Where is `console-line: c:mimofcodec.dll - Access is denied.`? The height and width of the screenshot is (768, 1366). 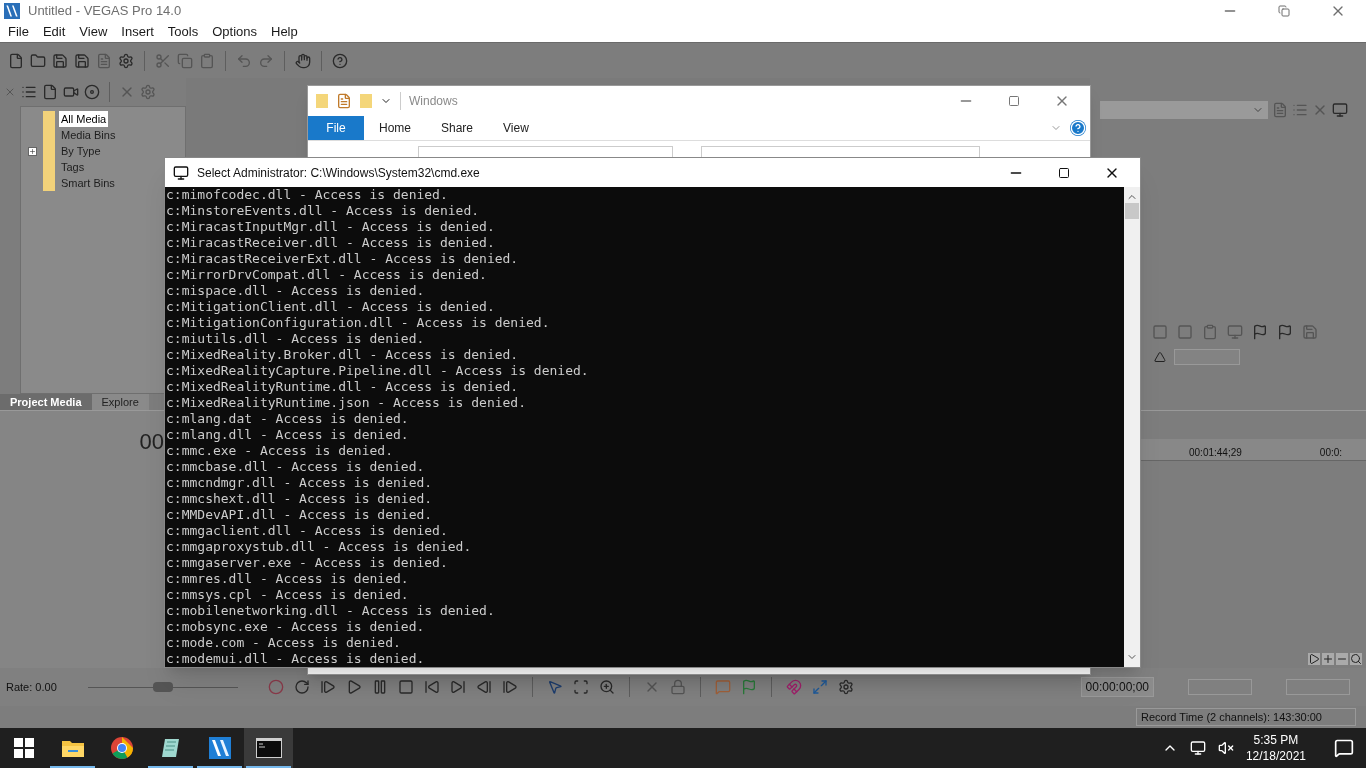
console-line: c:mimofcodec.dll - Access is denied. is located at coordinates (307, 195).